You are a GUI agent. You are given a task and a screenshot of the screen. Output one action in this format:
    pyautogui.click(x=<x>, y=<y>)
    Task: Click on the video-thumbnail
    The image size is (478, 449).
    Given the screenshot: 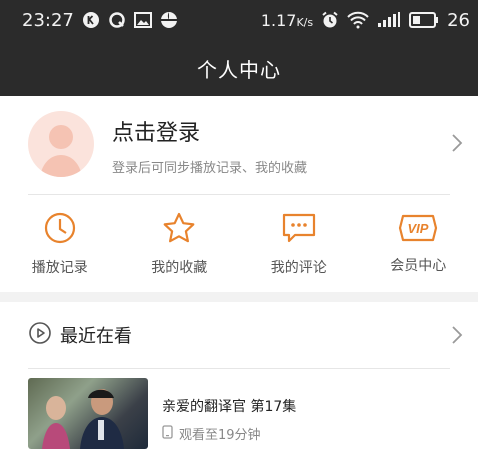 What is the action you would take?
    pyautogui.click(x=88, y=413)
    